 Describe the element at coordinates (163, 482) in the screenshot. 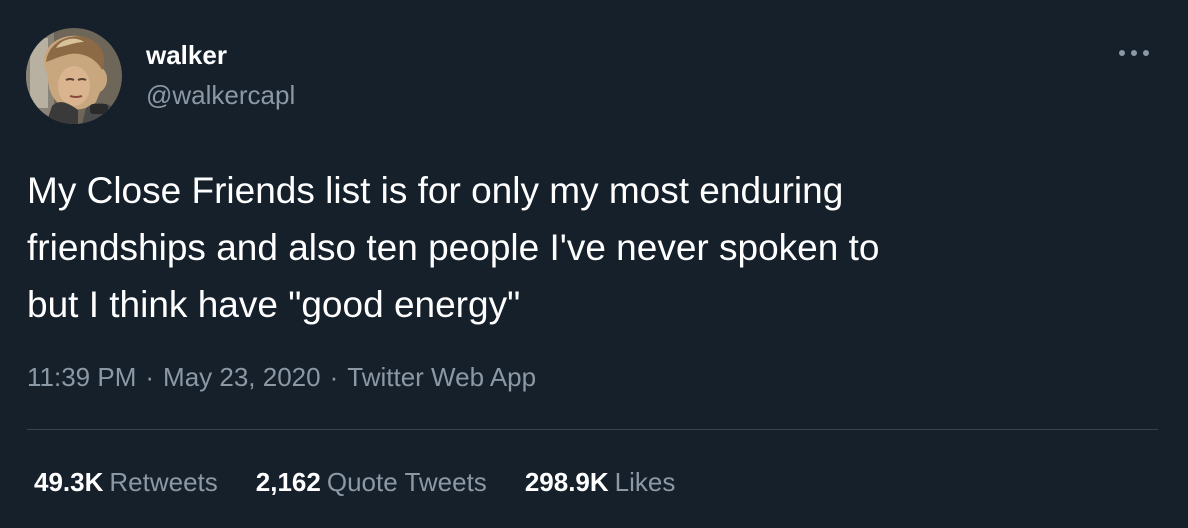

I see `retweets-label: Retweets` at that location.